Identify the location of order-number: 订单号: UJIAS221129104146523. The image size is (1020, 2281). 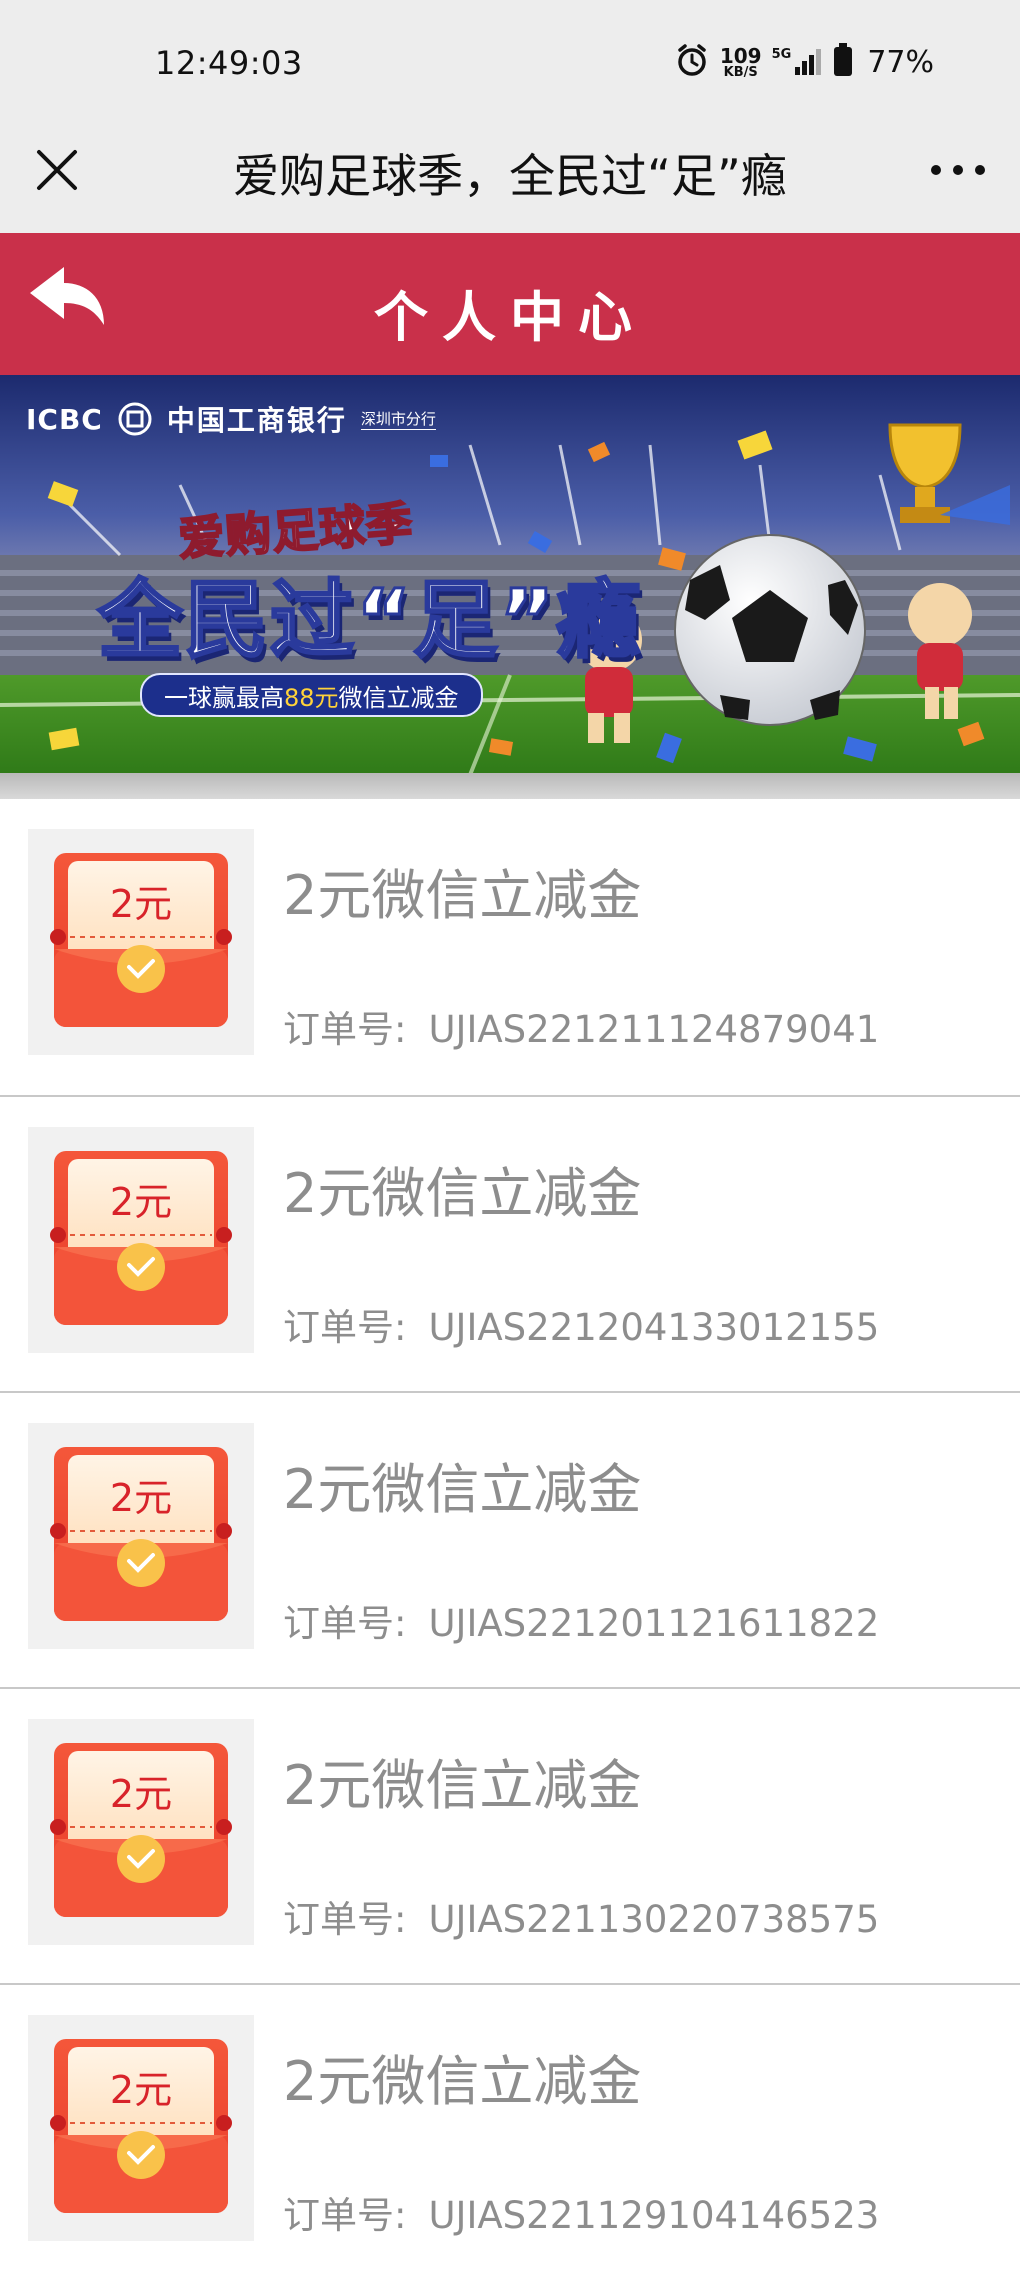
(581, 2215).